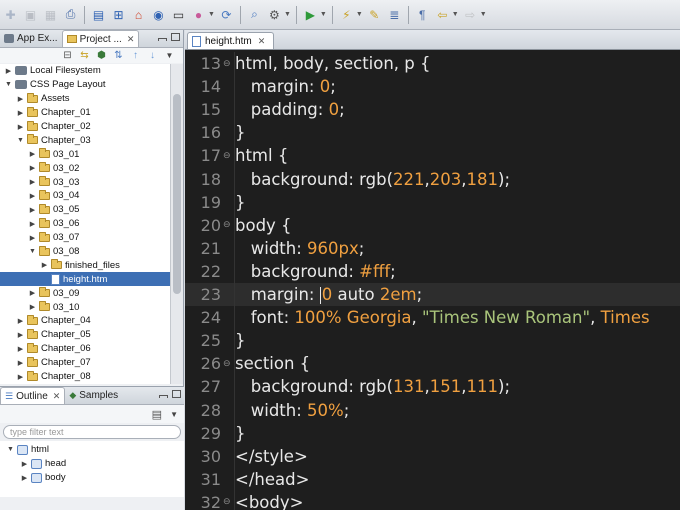 The image size is (680, 510). I want to click on new-icon: ✚, so click(10, 14).